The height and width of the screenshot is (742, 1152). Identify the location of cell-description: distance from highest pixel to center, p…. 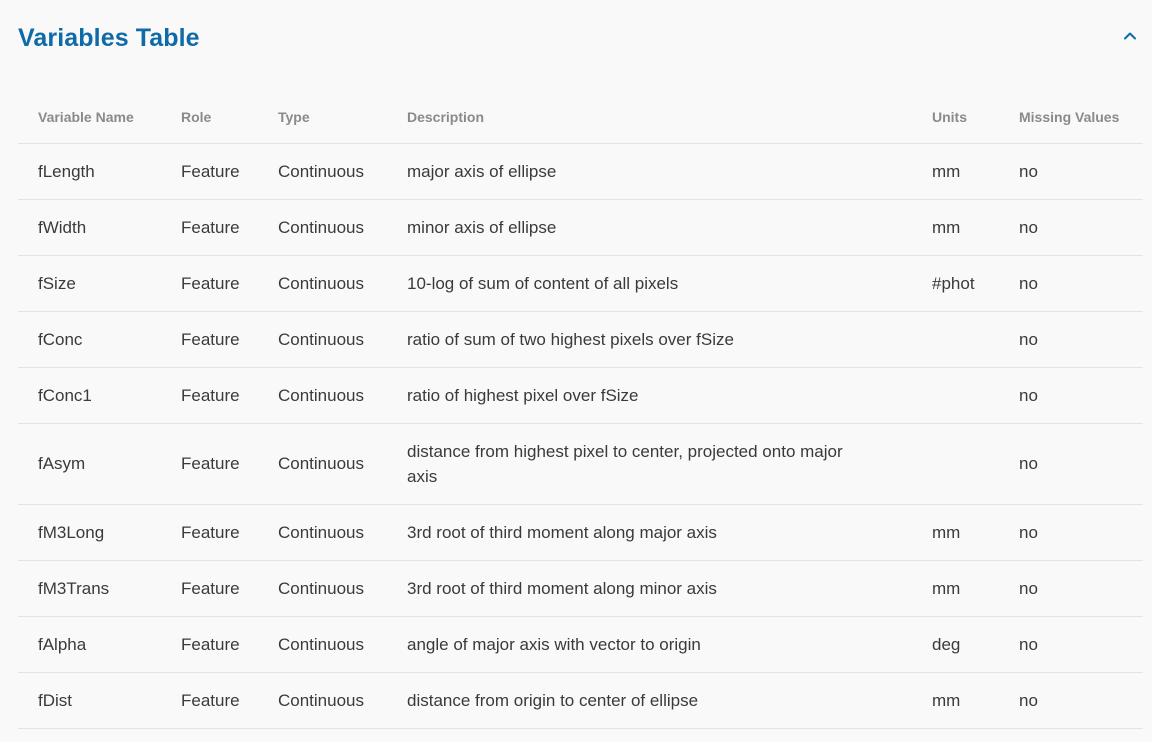
(649, 464).